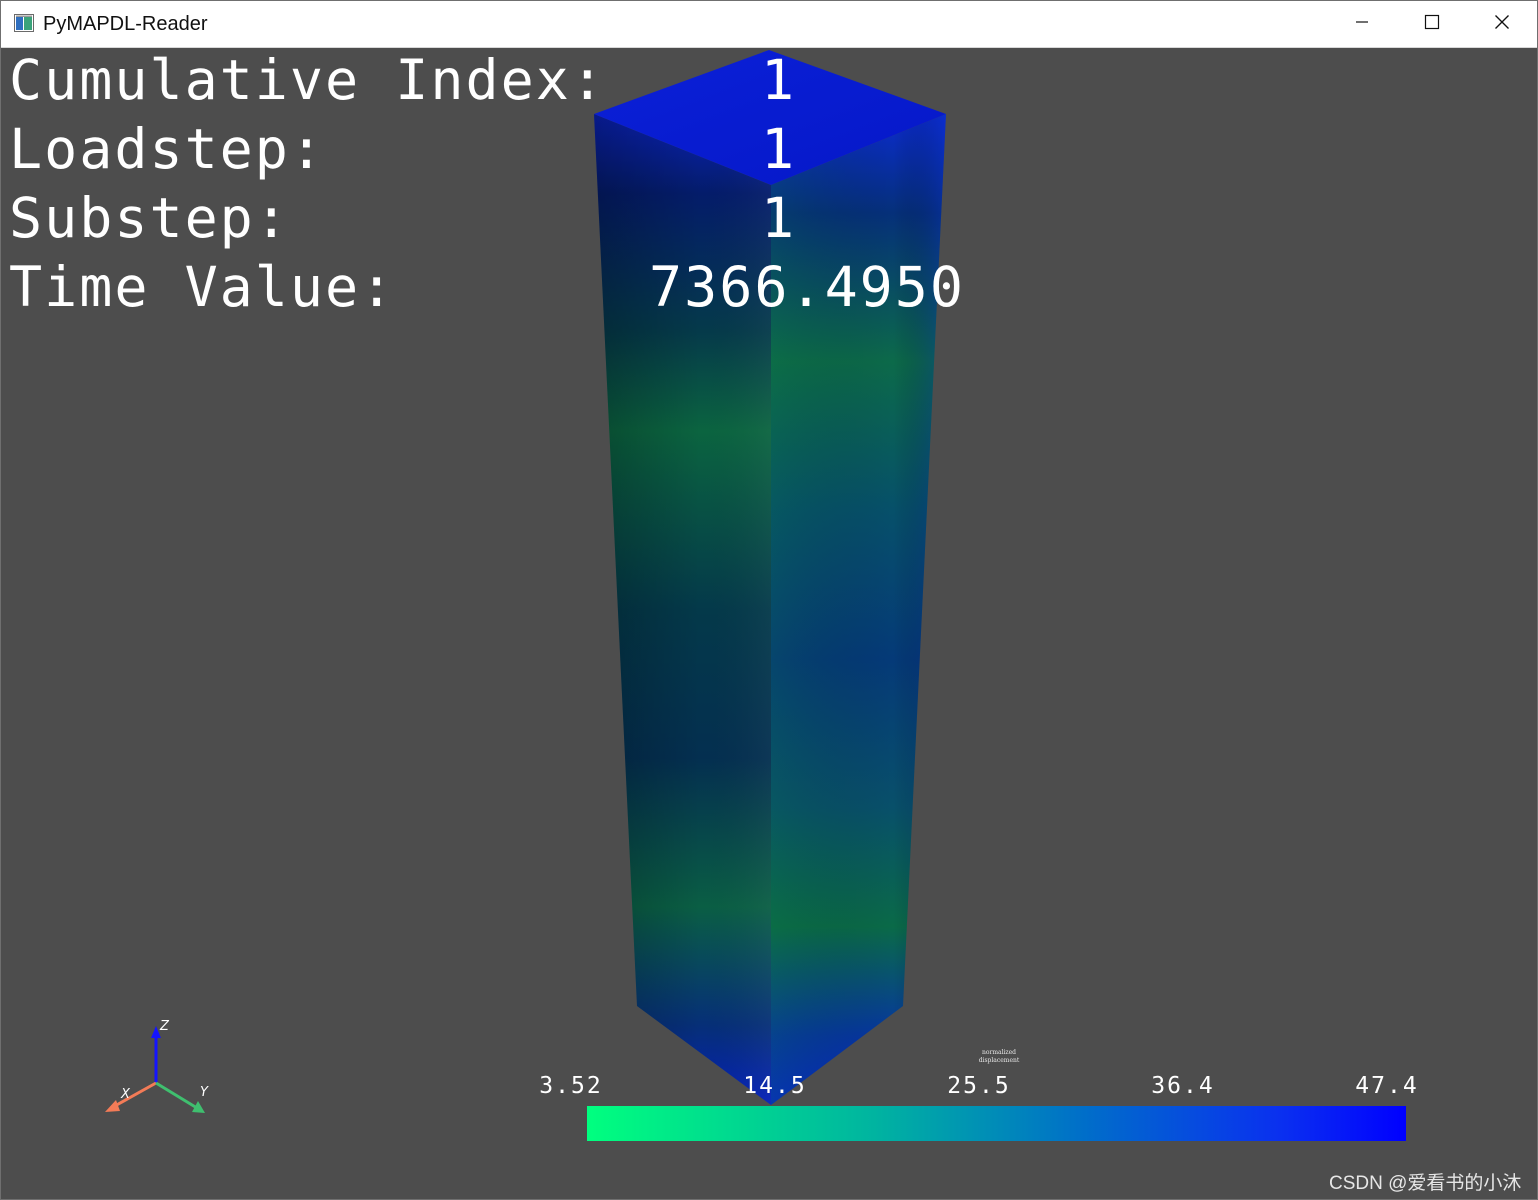 Image resolution: width=1538 pixels, height=1200 pixels. I want to click on minimize-icon, so click(1362, 24).